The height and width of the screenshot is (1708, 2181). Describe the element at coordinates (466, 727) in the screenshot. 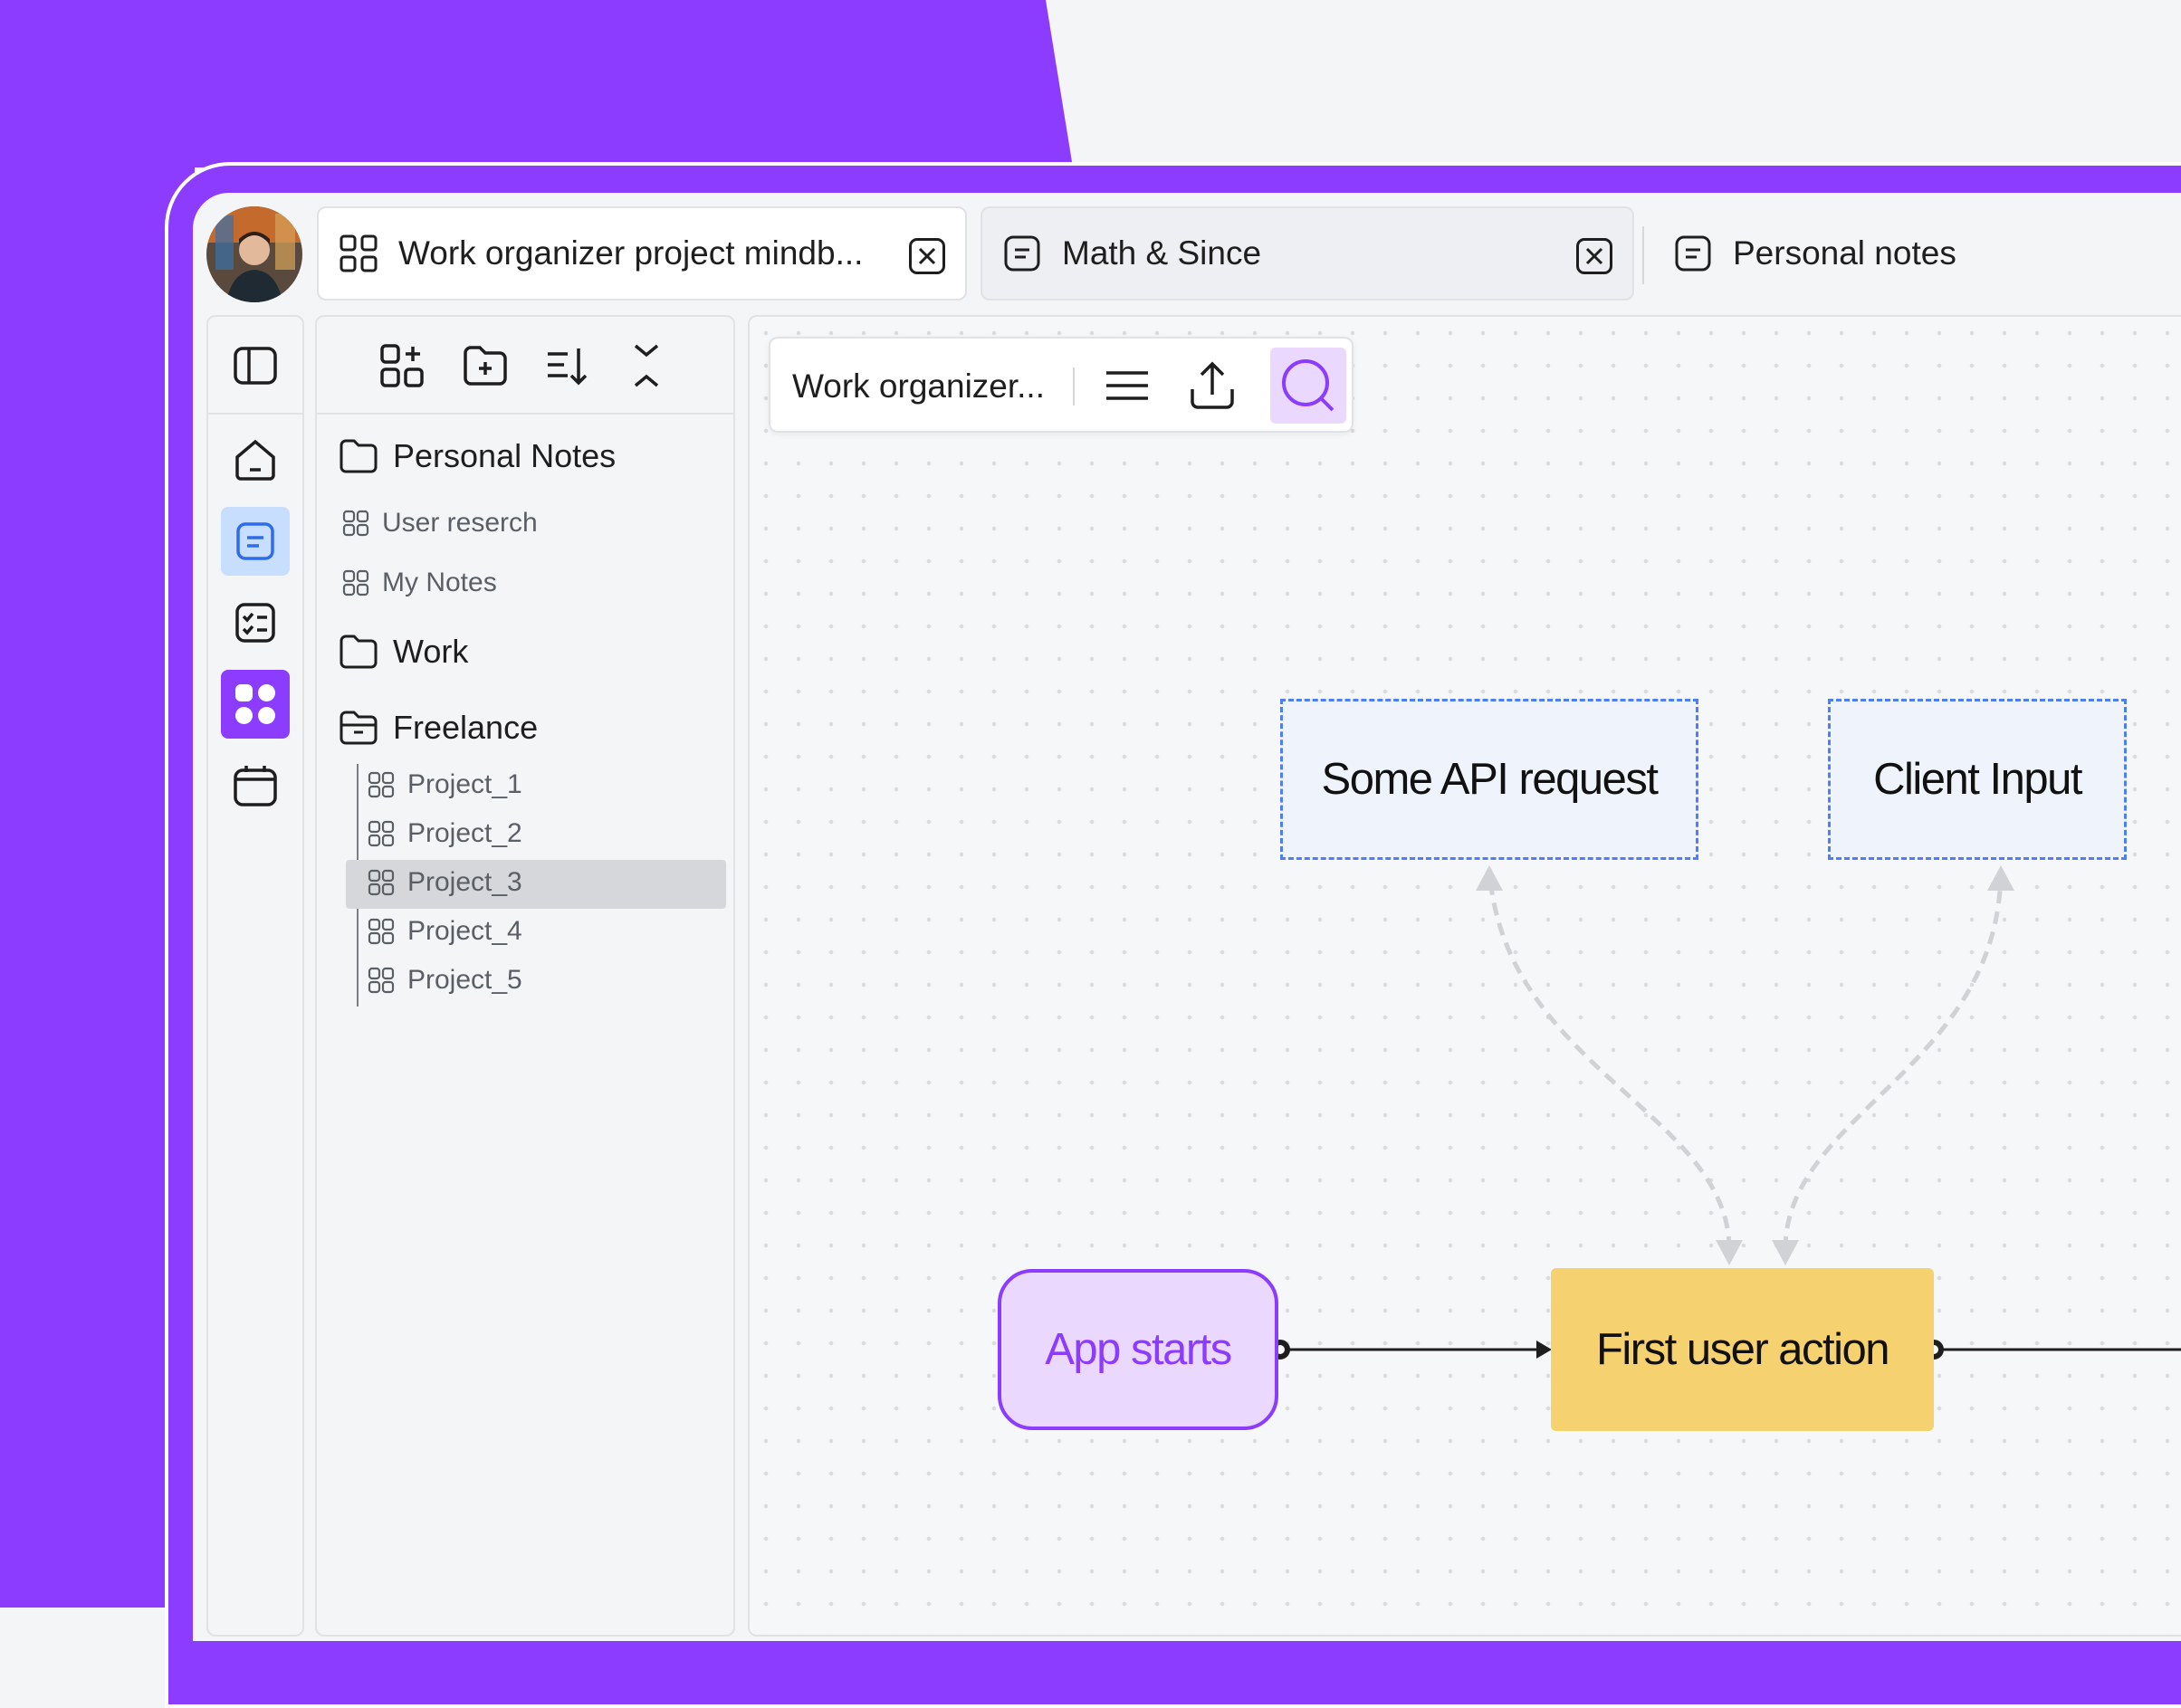

I see `folder-label: Freelance` at that location.